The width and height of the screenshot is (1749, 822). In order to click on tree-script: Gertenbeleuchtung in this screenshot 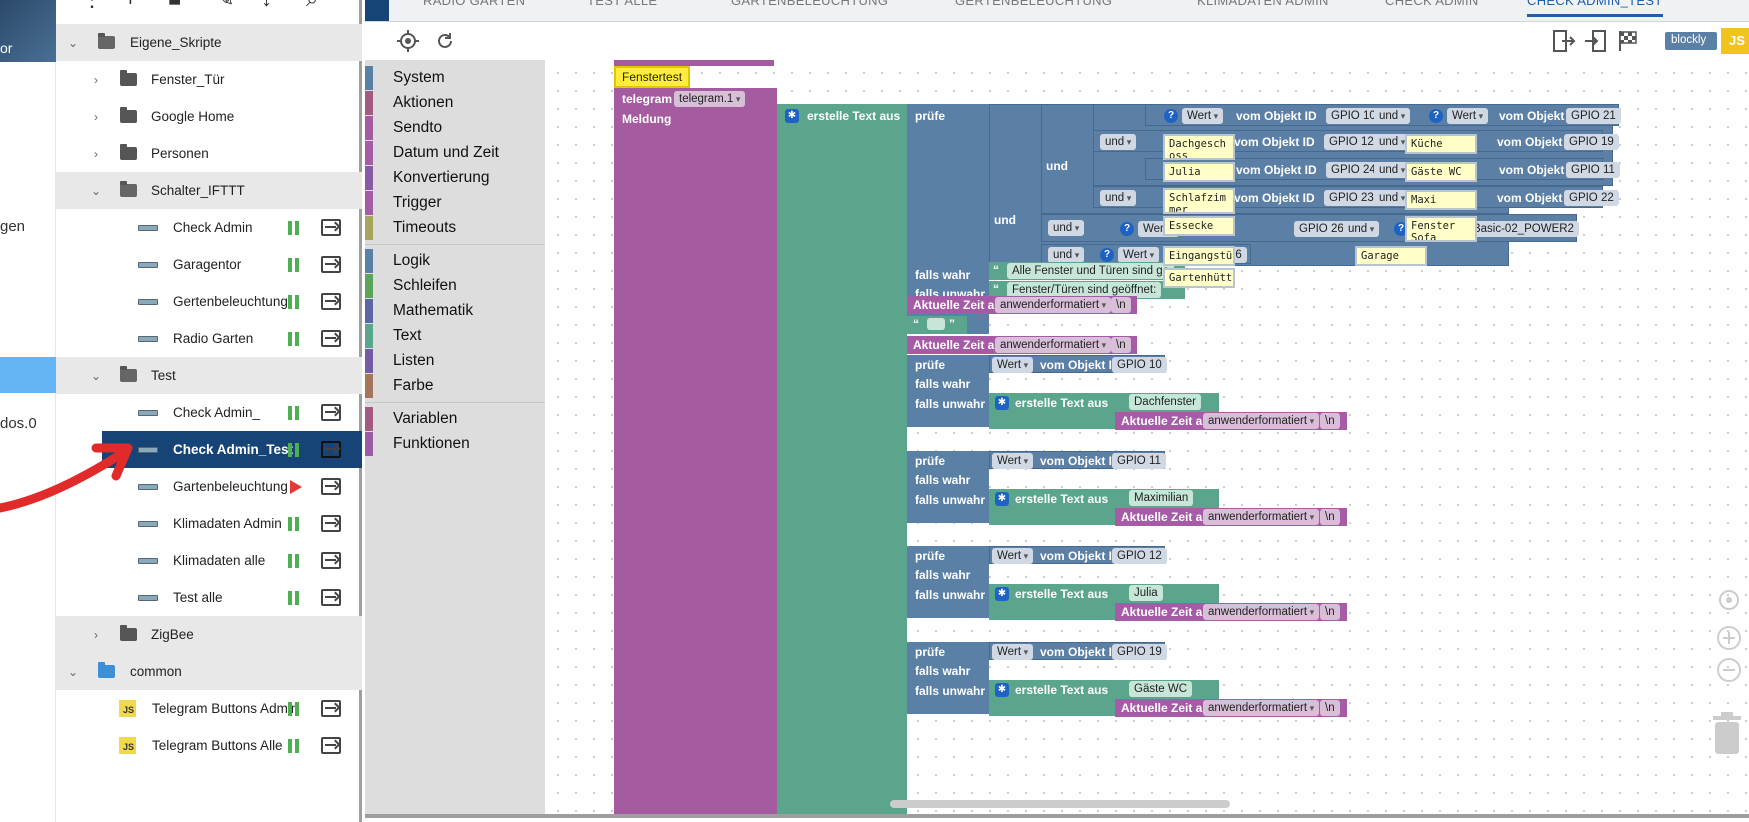, I will do `click(209, 301)`.